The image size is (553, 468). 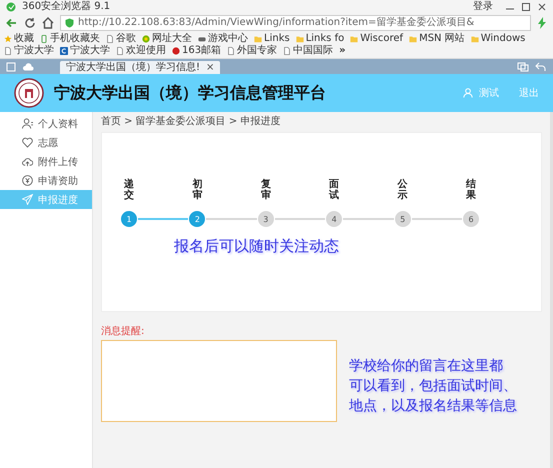 What do you see at coordinates (129, 190) in the screenshot?
I see `step-label: 递交` at bounding box center [129, 190].